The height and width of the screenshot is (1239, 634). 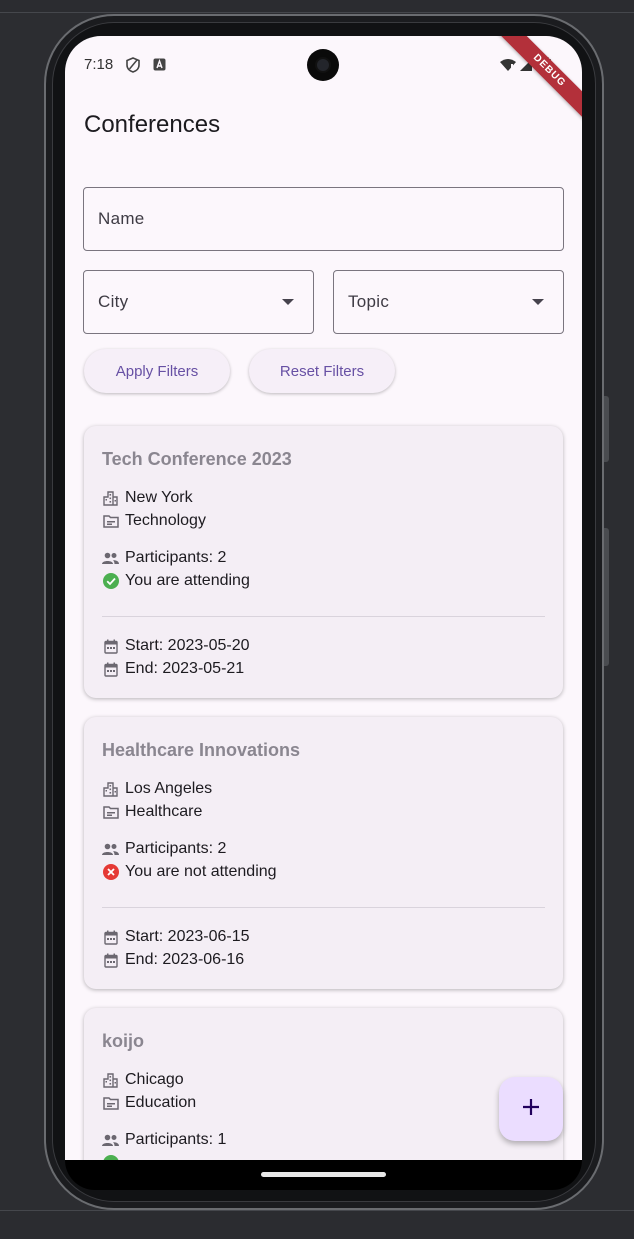 What do you see at coordinates (535, 83) in the screenshot?
I see `debug-banner: DEBUG` at bounding box center [535, 83].